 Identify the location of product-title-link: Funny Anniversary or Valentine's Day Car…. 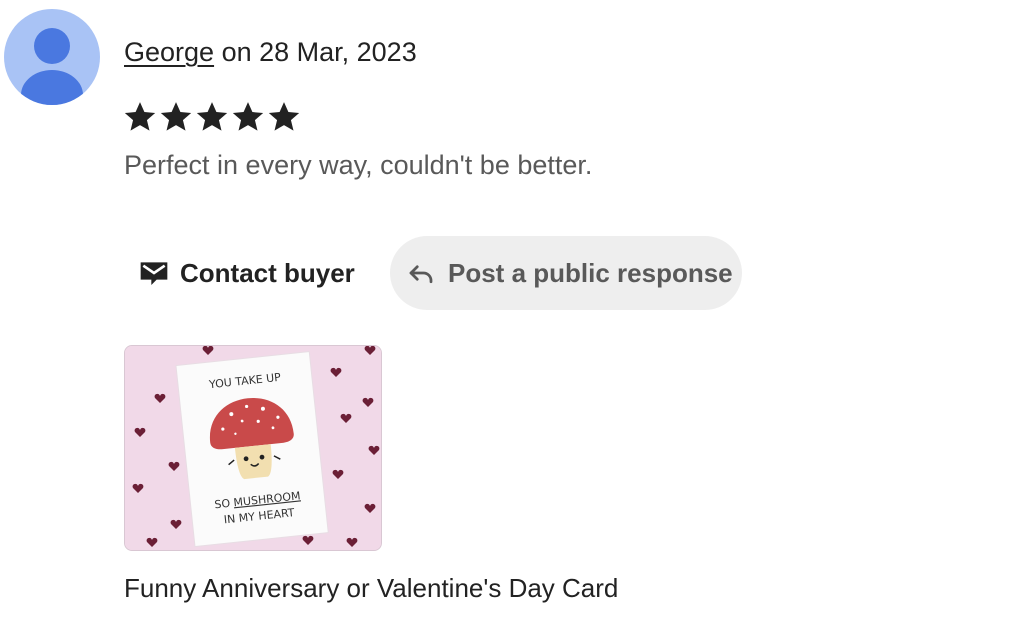
(371, 588).